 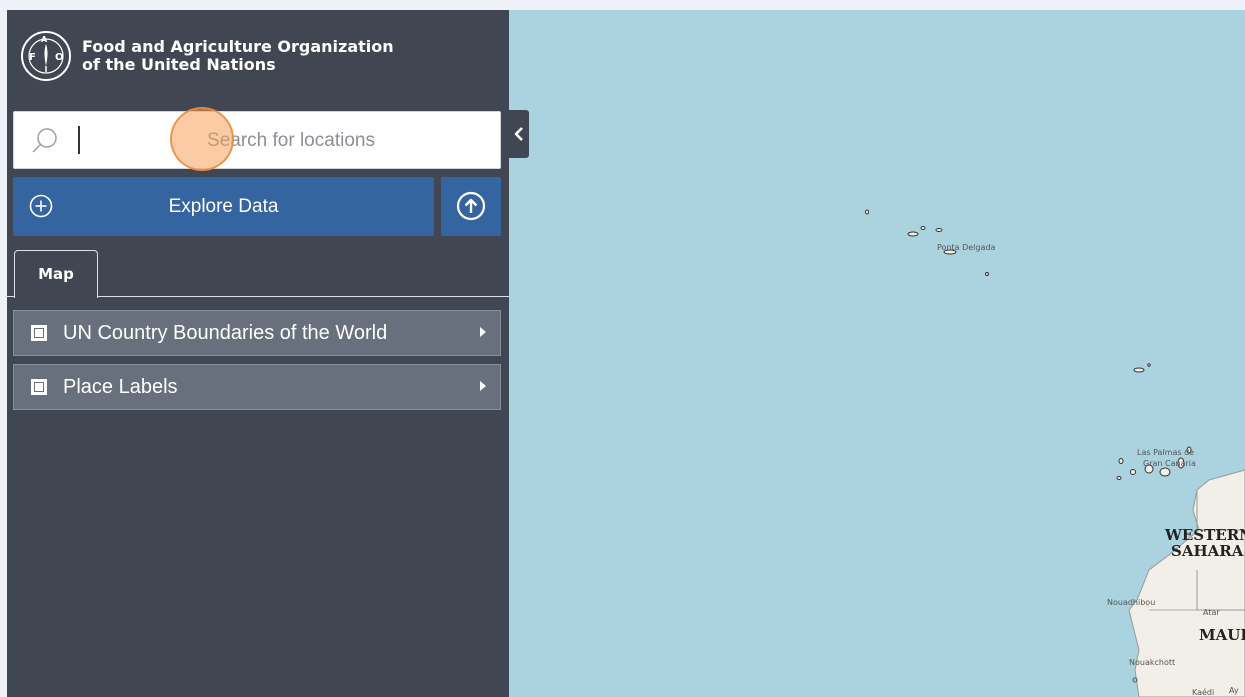 I want to click on search-box, so click(x=257, y=140).